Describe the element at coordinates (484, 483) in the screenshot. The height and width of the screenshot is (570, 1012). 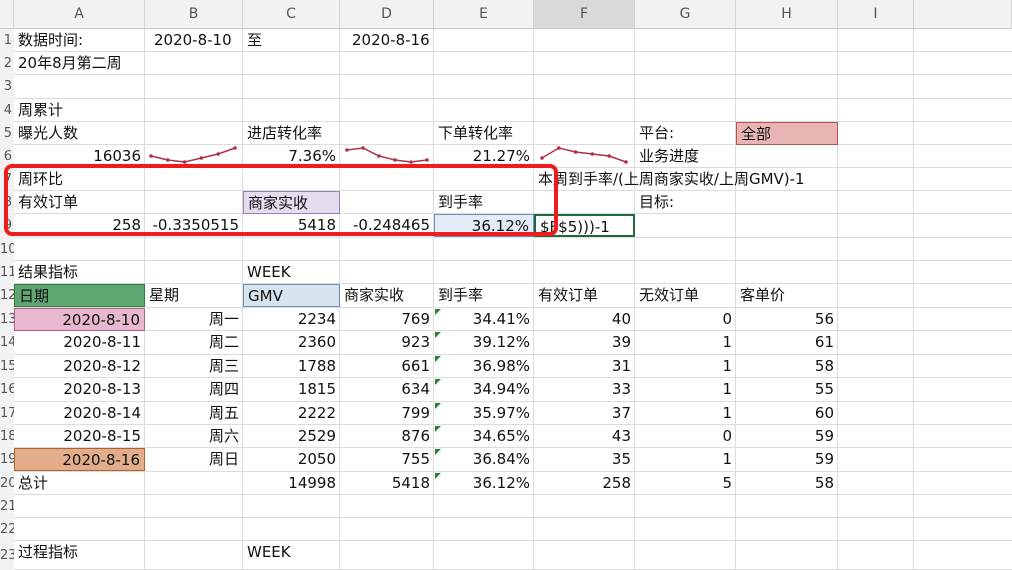
I see `result-total-col-5: 36.12%` at that location.